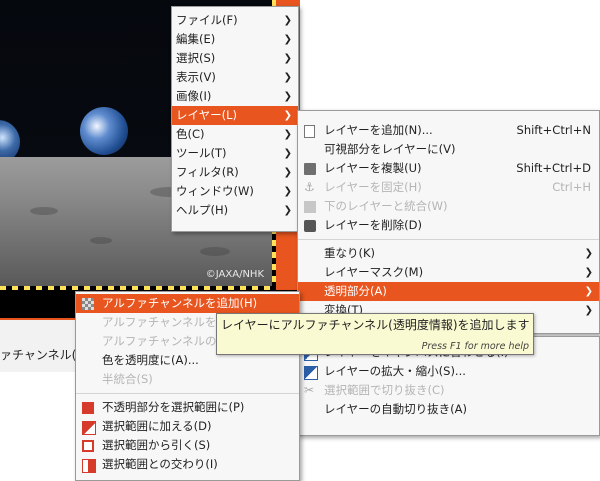 The image size is (600, 481). What do you see at coordinates (44, 345) in the screenshot?
I see `layers-panel-row: ァチャンネル(並` at bounding box center [44, 345].